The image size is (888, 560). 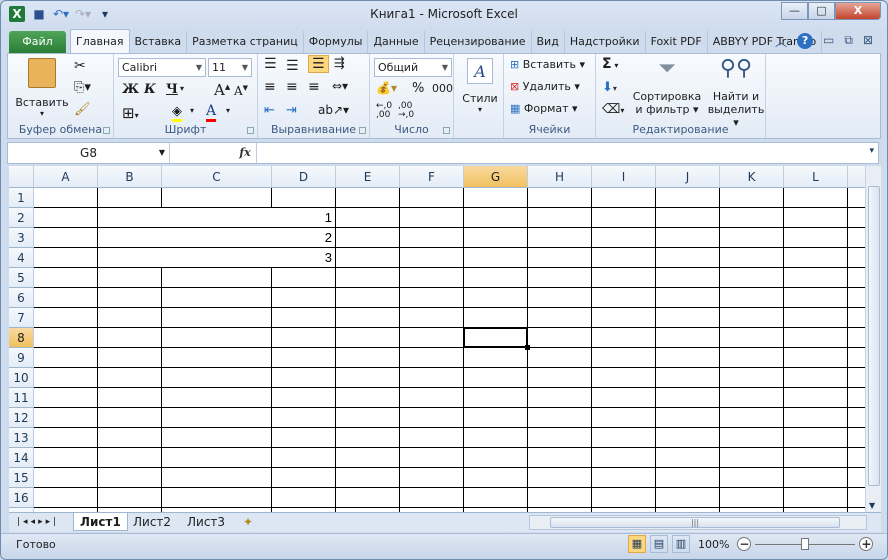 What do you see at coordinates (177, 113) in the screenshot?
I see `fill-color-icon: ◈` at bounding box center [177, 113].